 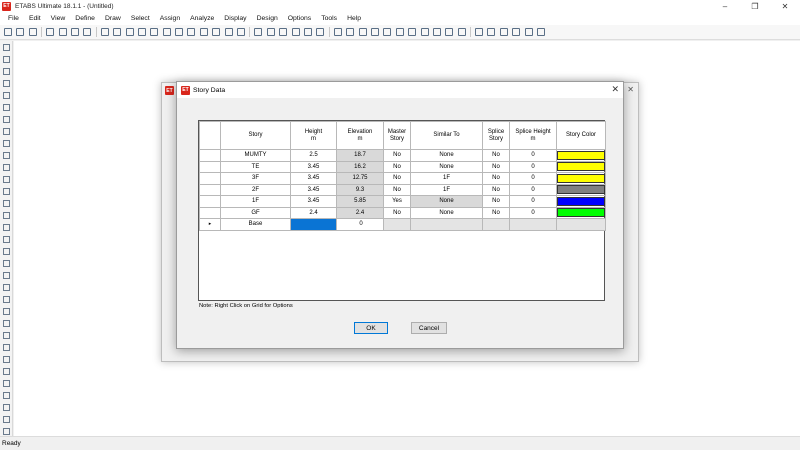 What do you see at coordinates (255, 212) in the screenshot?
I see `cell-story: GF` at bounding box center [255, 212].